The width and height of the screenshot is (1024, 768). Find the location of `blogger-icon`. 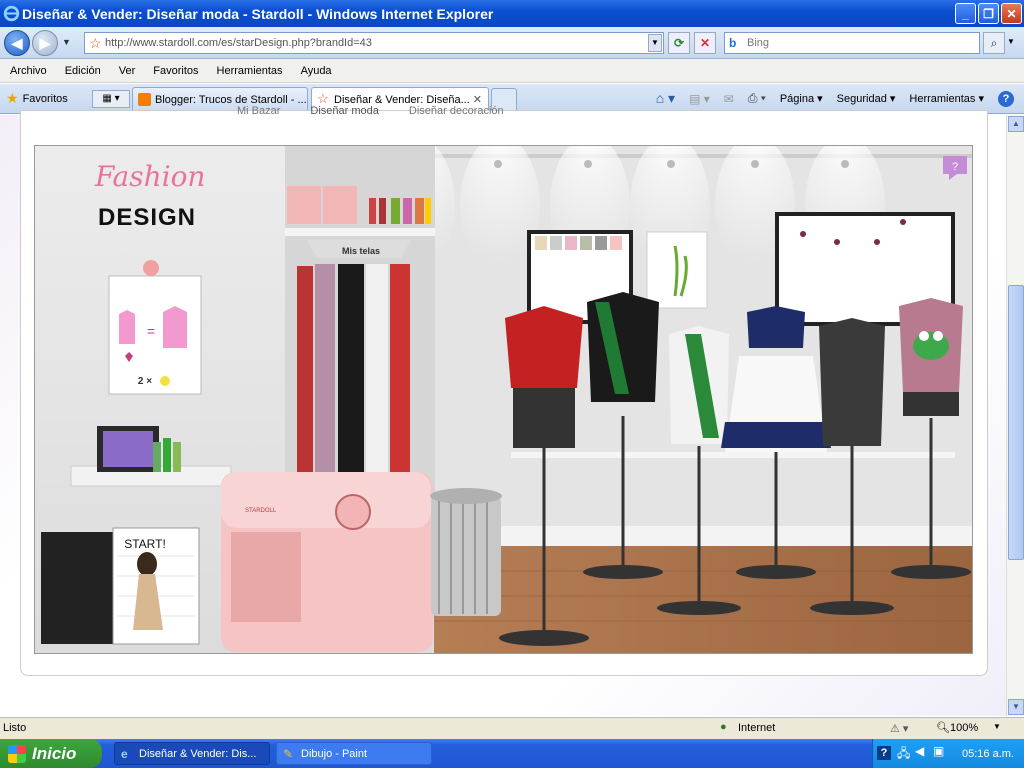

blogger-icon is located at coordinates (144, 99).